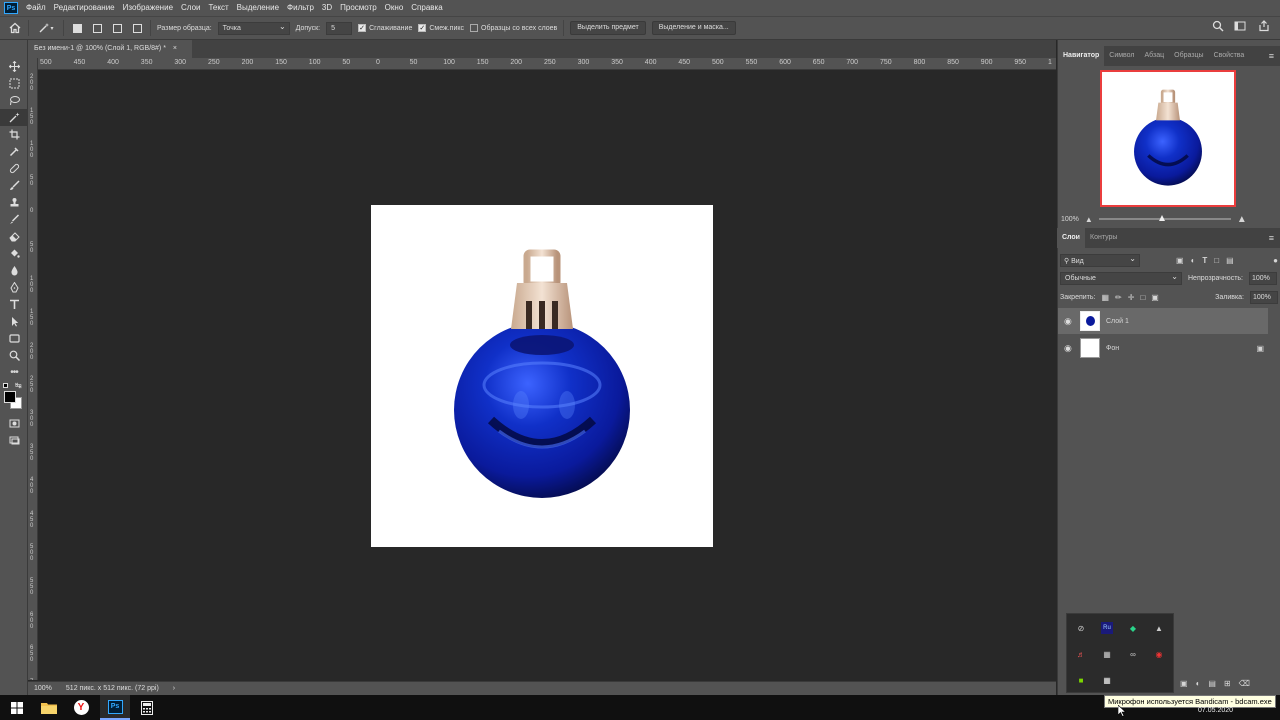 This screenshot has width=1280, height=720. I want to click on zoom-tool, so click(14, 355).